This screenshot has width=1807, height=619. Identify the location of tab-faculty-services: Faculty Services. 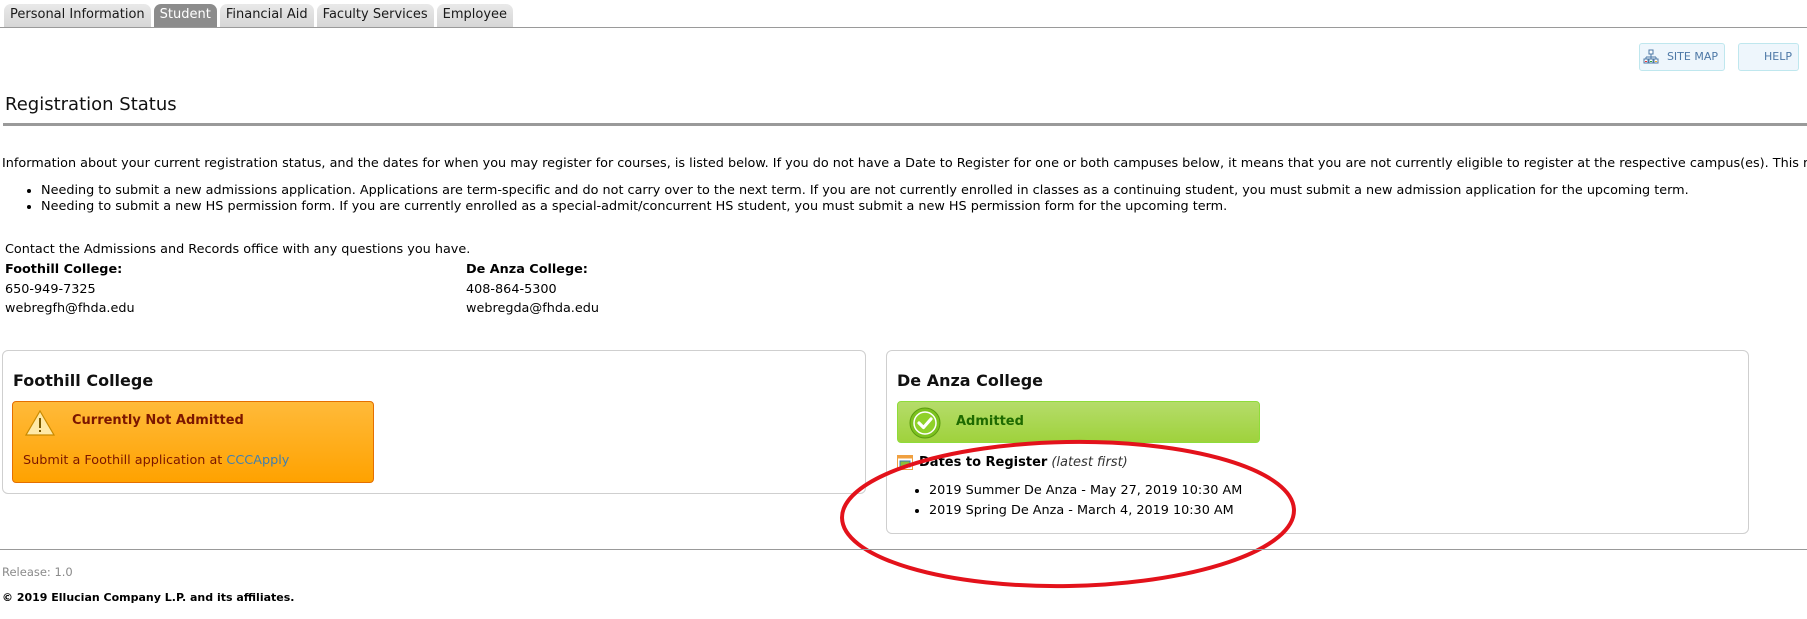
(375, 15).